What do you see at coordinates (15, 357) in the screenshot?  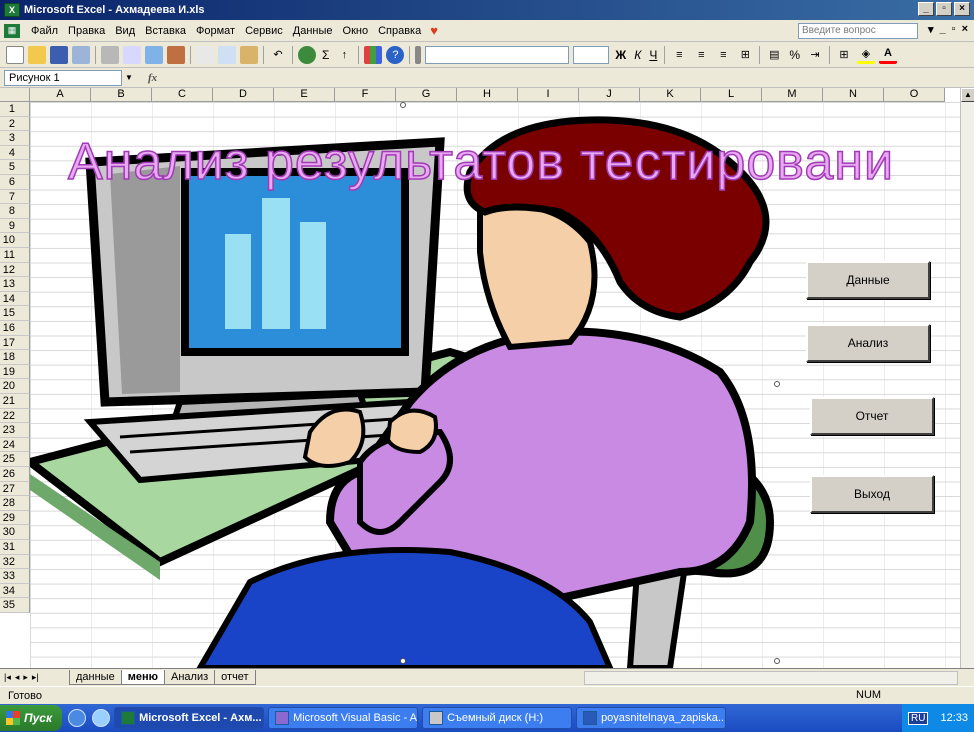 I see `row-header: 18` at bounding box center [15, 357].